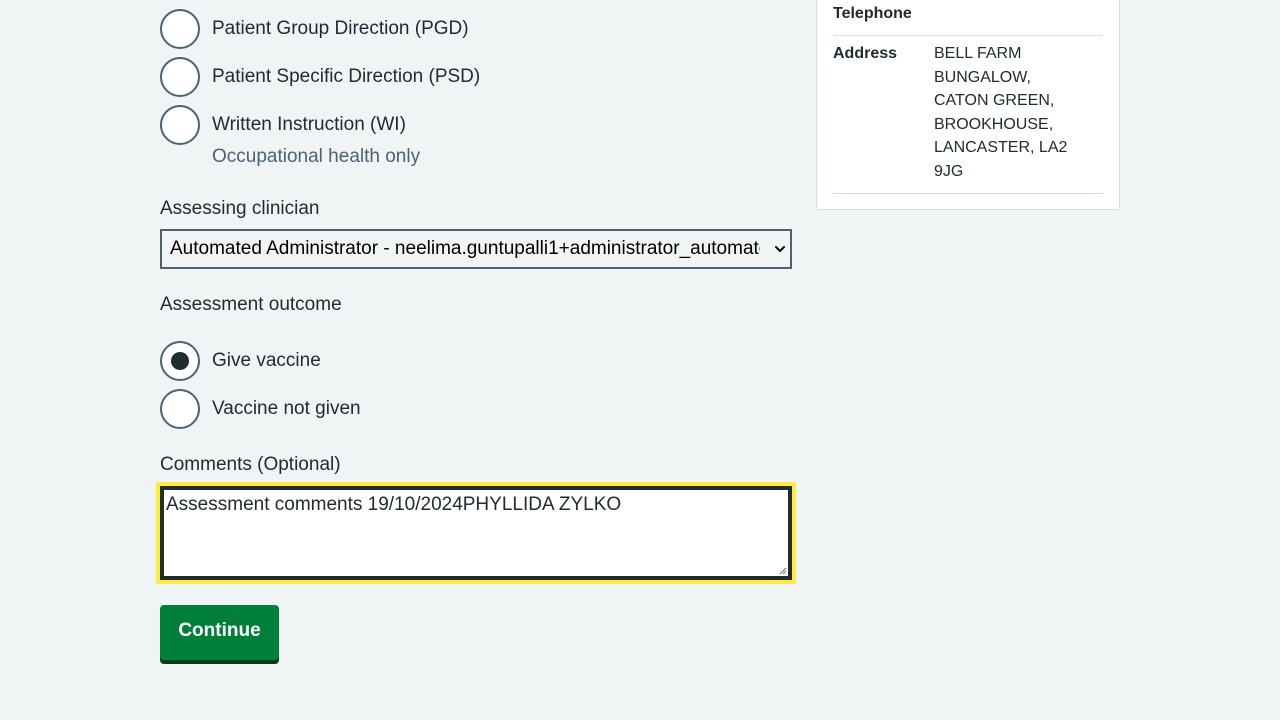 The width and height of the screenshot is (1280, 720). Describe the element at coordinates (480, 409) in the screenshot. I see `radio-vaccine-not-given: Vaccine not given` at that location.